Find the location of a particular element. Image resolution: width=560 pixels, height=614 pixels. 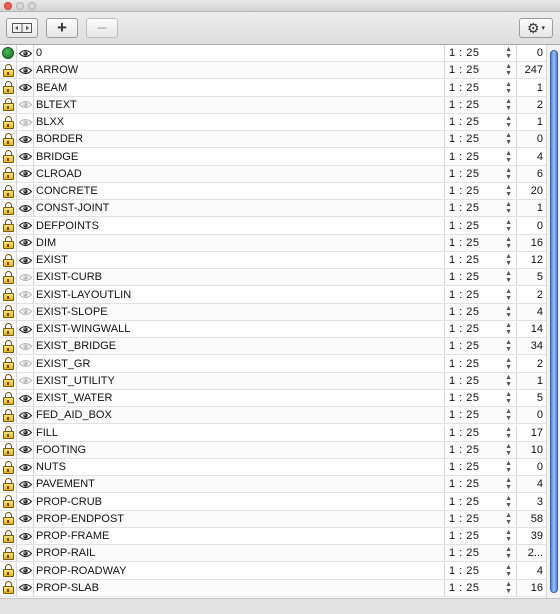

layer-row: ARROW 1 : 25 ▲ ▼ 247 is located at coordinates (273, 71).